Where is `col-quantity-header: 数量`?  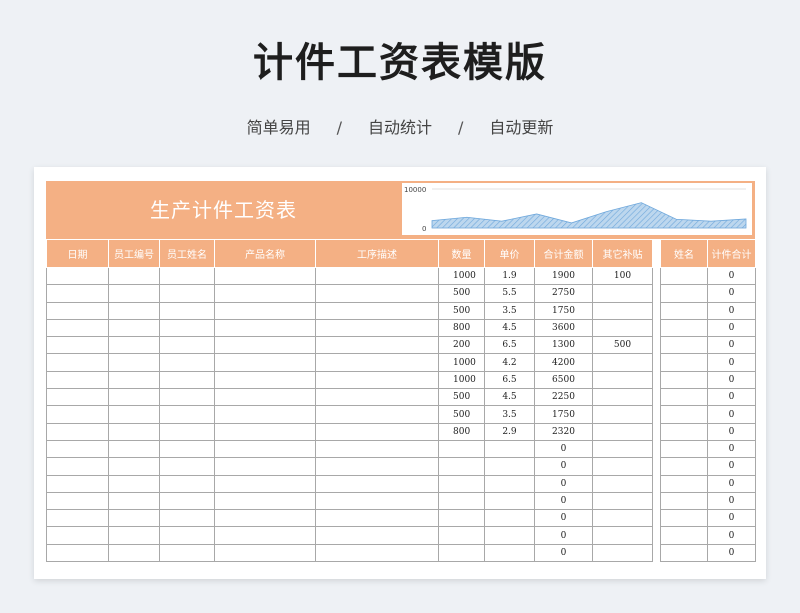
col-quantity-header: 数量 is located at coordinates (461, 253).